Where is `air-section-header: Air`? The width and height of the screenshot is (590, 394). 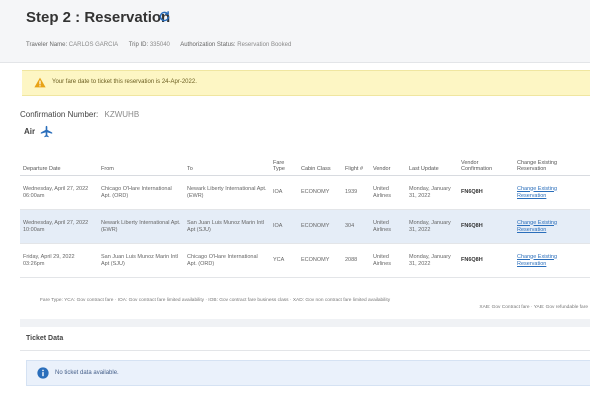
air-section-header: Air is located at coordinates (305, 132).